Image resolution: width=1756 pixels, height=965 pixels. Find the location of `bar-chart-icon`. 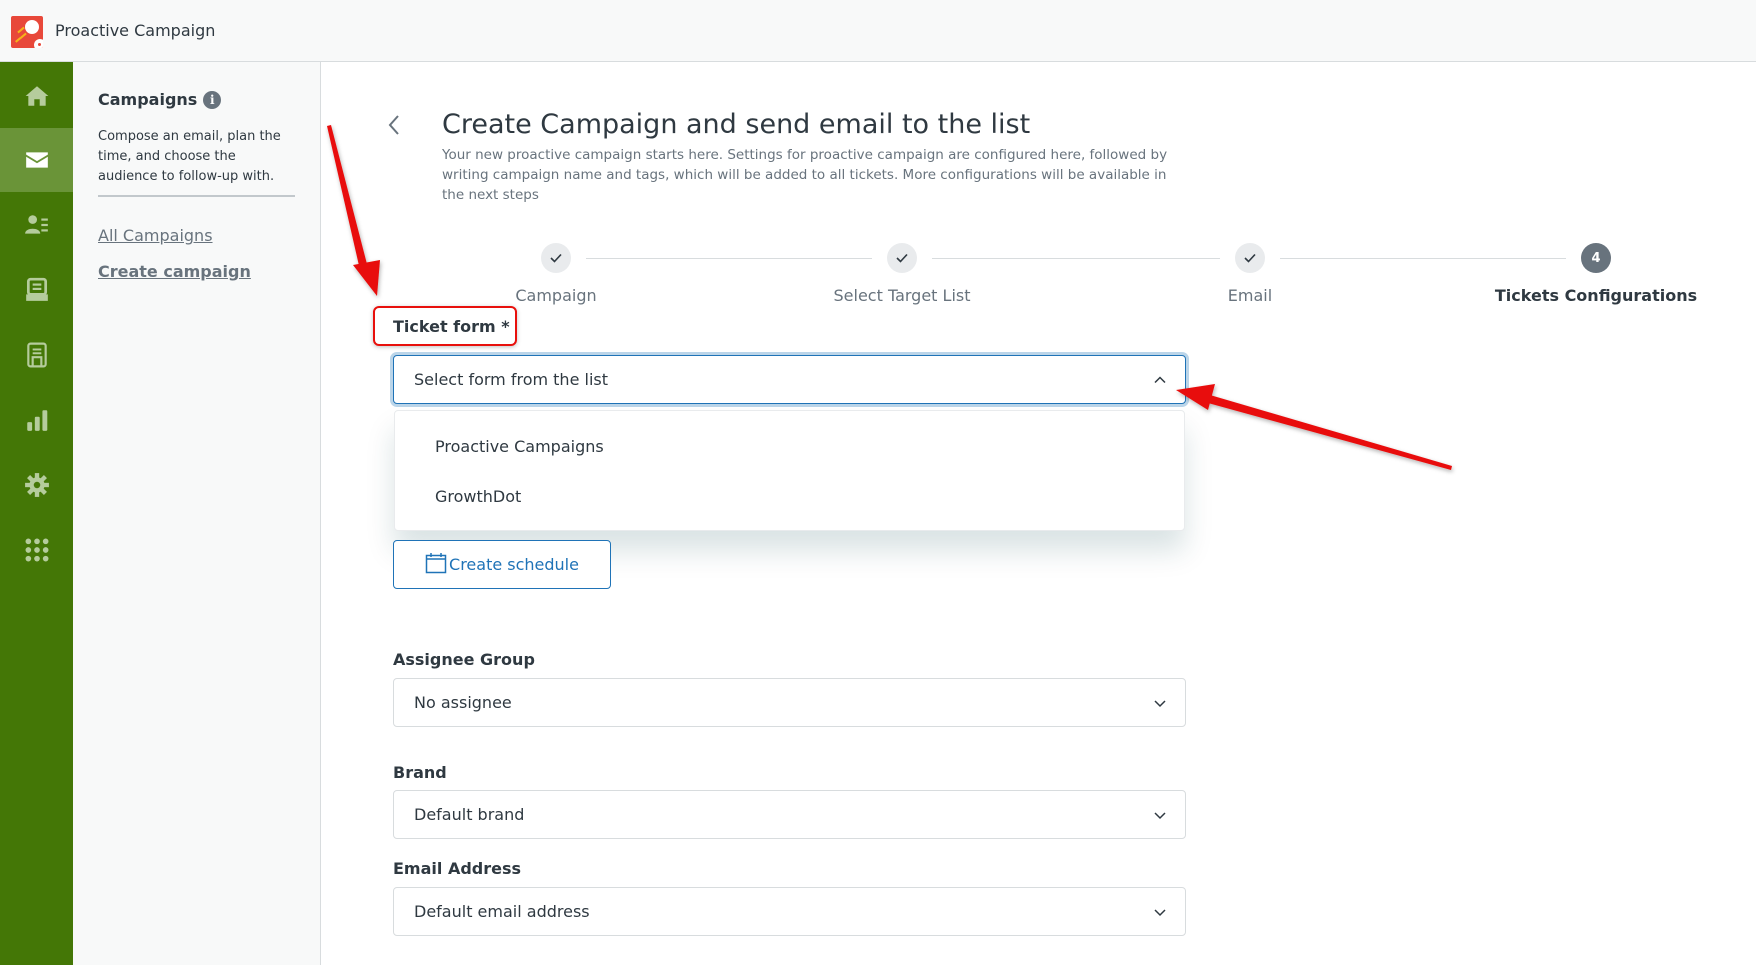

bar-chart-icon is located at coordinates (36, 420).